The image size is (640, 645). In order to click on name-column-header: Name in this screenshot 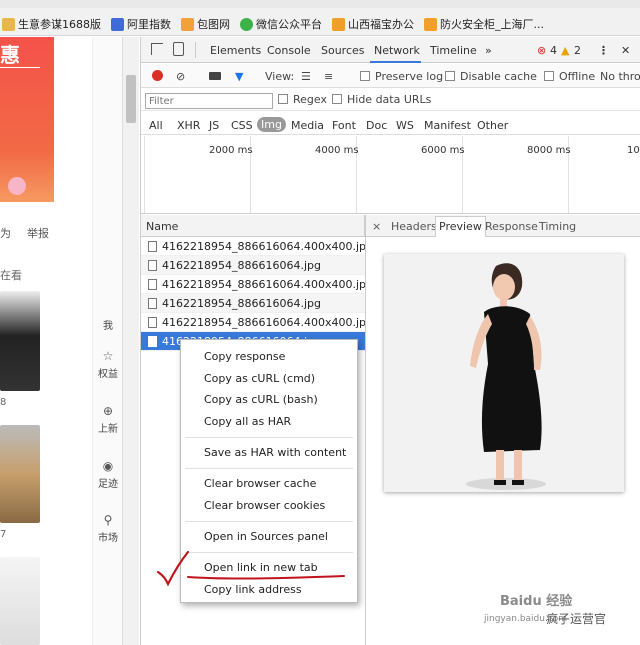, I will do `click(253, 226)`.